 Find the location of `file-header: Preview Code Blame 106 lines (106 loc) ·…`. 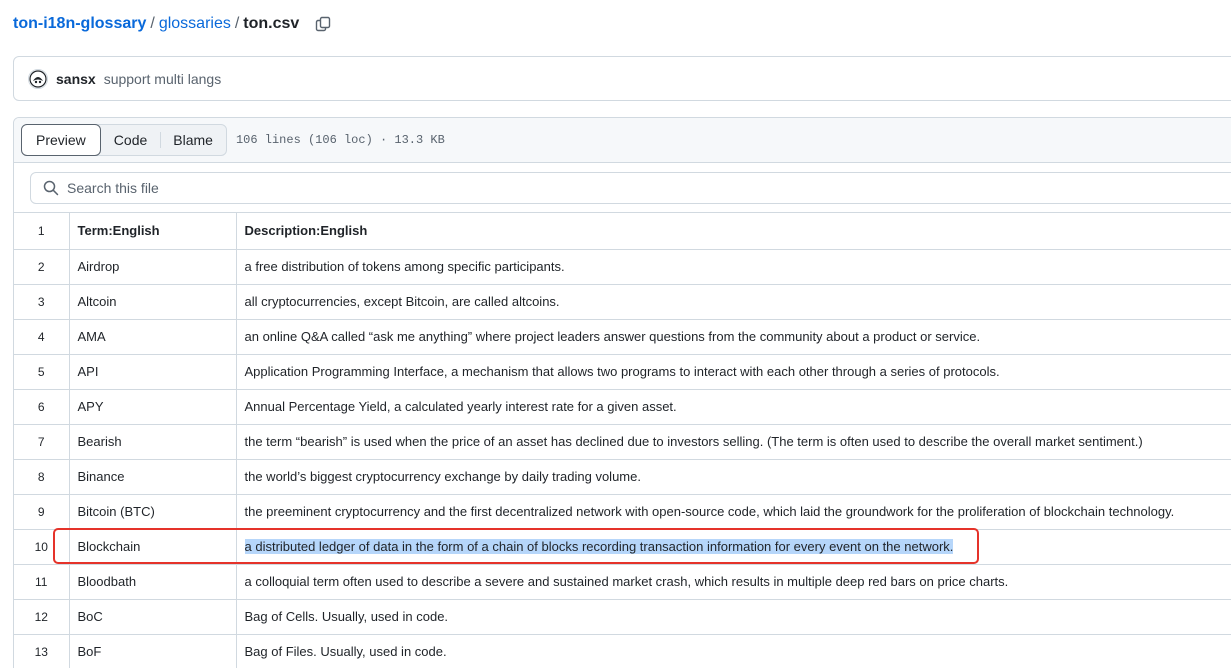

file-header: Preview Code Blame 106 lines (106 loc) ·… is located at coordinates (622, 140).